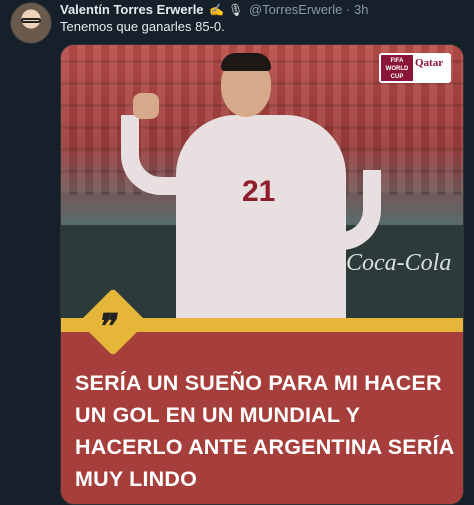  What do you see at coordinates (429, 63) in the screenshot?
I see `qatar-logo-text: Qatar` at bounding box center [429, 63].